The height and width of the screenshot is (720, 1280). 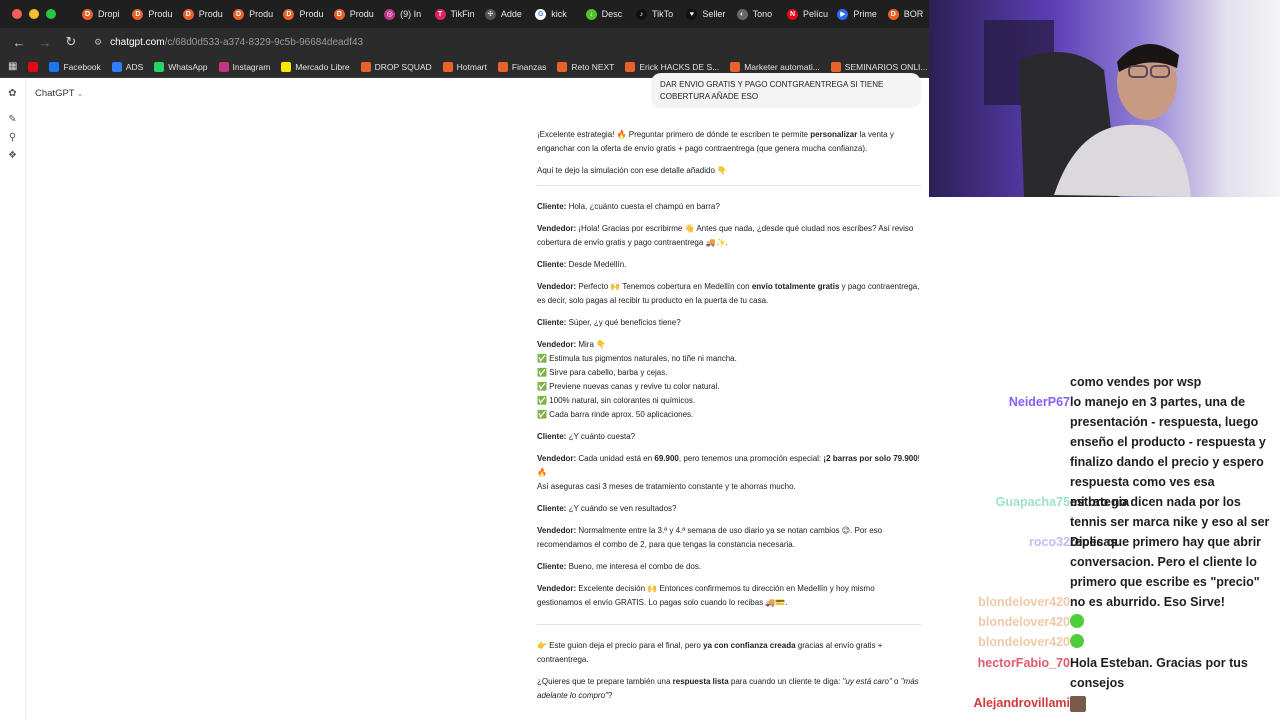 What do you see at coordinates (1032, 502) in the screenshot?
I see `chat-username: Guapacha75` at bounding box center [1032, 502].